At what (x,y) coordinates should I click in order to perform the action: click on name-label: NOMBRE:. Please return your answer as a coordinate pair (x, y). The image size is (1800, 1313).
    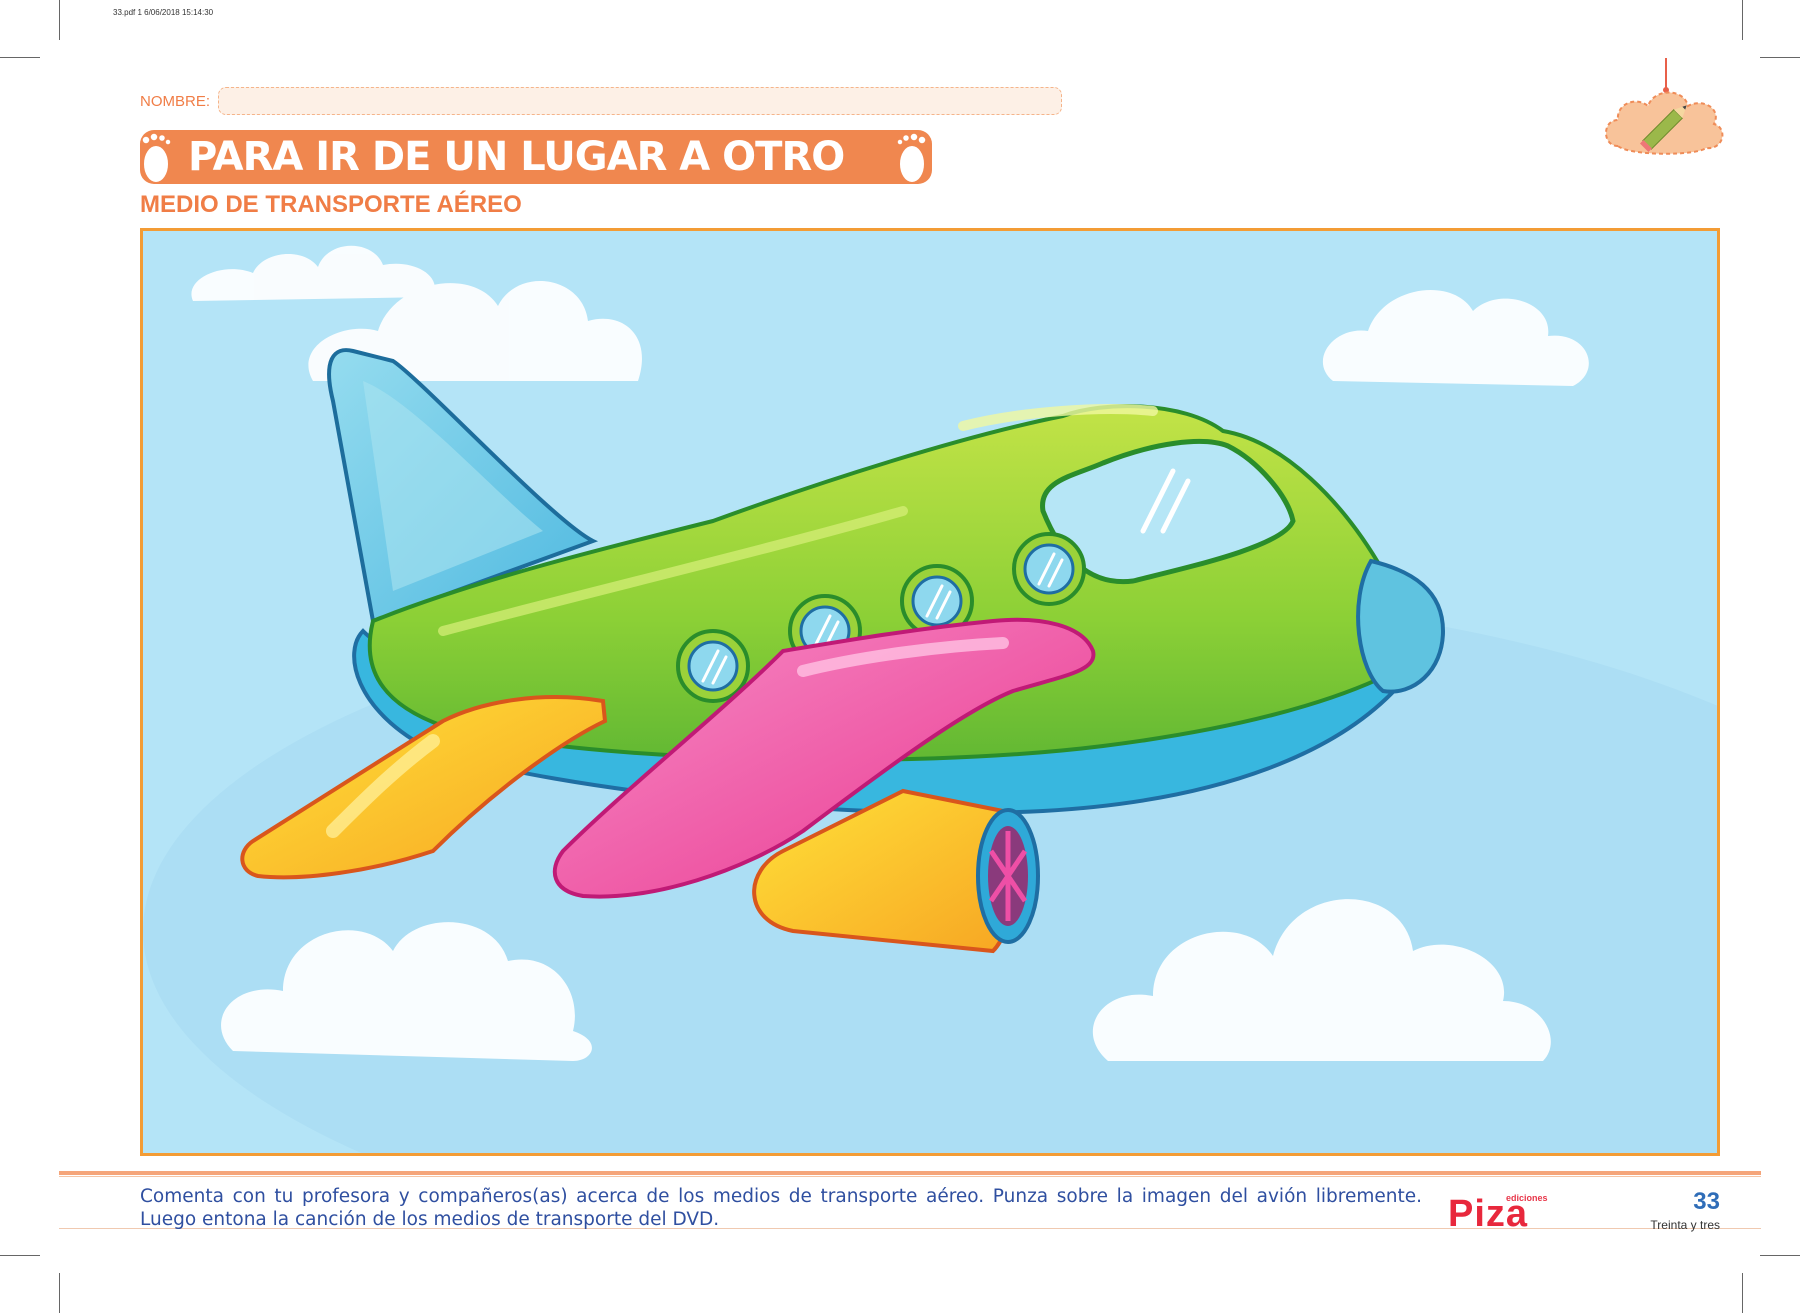
    Looking at the image, I should click on (175, 101).